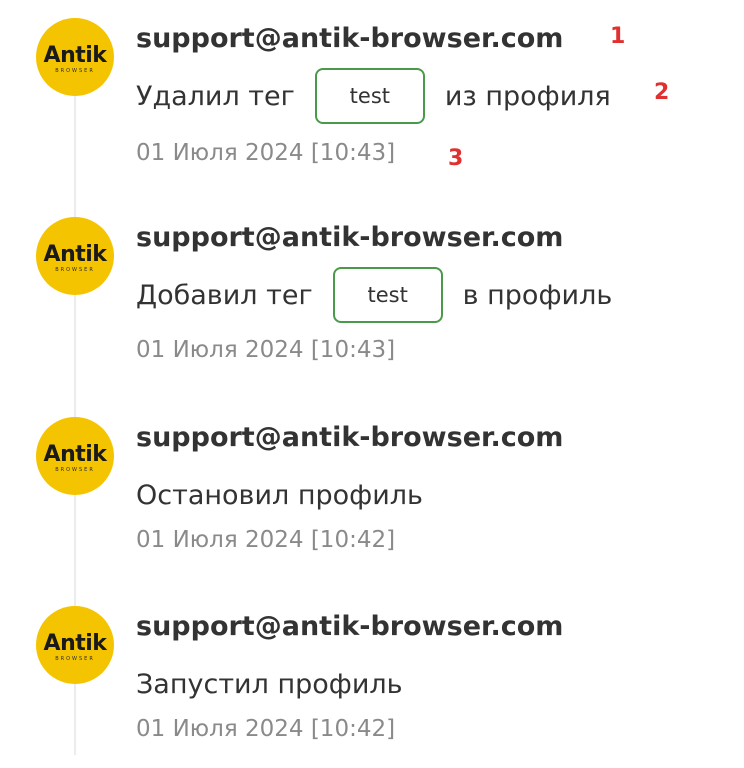  Describe the element at coordinates (618, 36) in the screenshot. I see `annotation-marker-1: 1` at that location.